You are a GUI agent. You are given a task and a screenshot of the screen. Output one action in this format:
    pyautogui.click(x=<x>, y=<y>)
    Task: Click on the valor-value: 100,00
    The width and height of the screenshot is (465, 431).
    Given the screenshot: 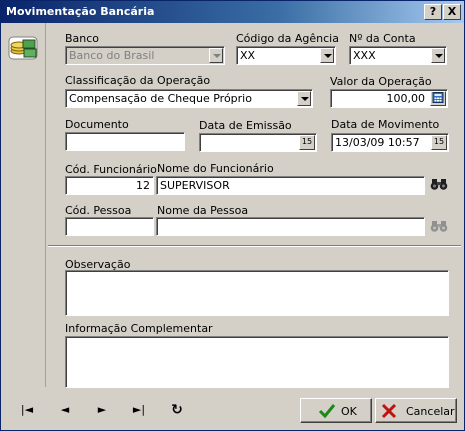 What is the action you would take?
    pyautogui.click(x=406, y=98)
    